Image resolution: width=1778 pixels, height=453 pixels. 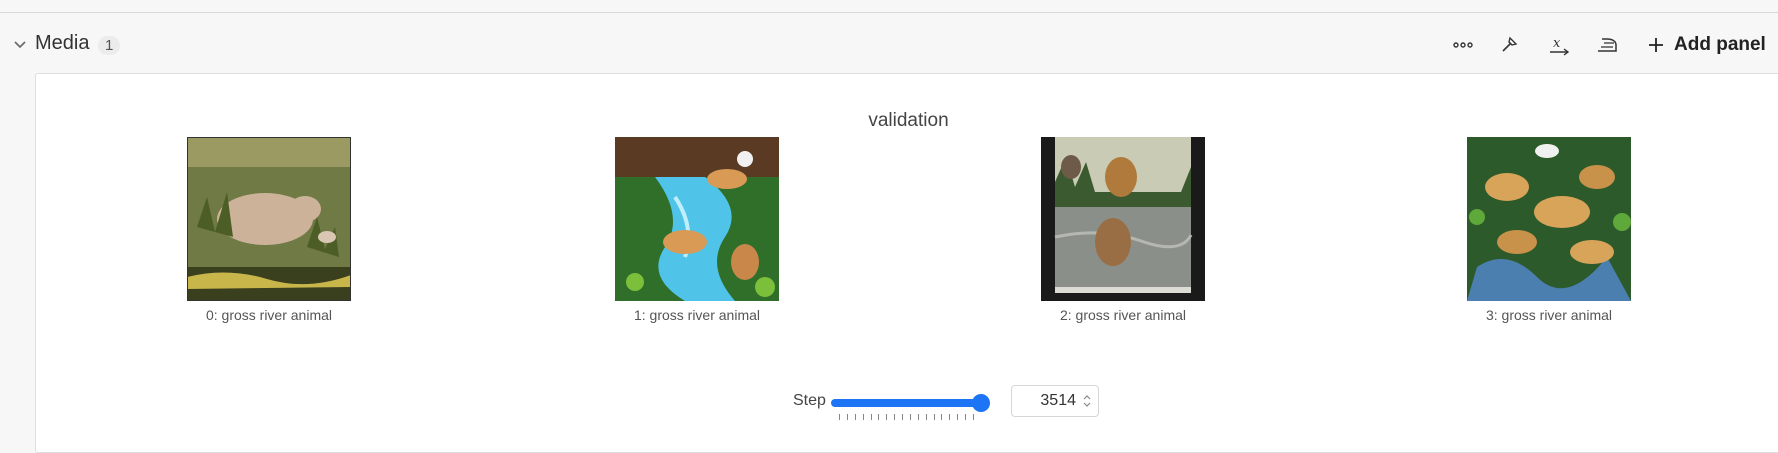 I want to click on add-panel-label: Add panel, so click(x=1720, y=44).